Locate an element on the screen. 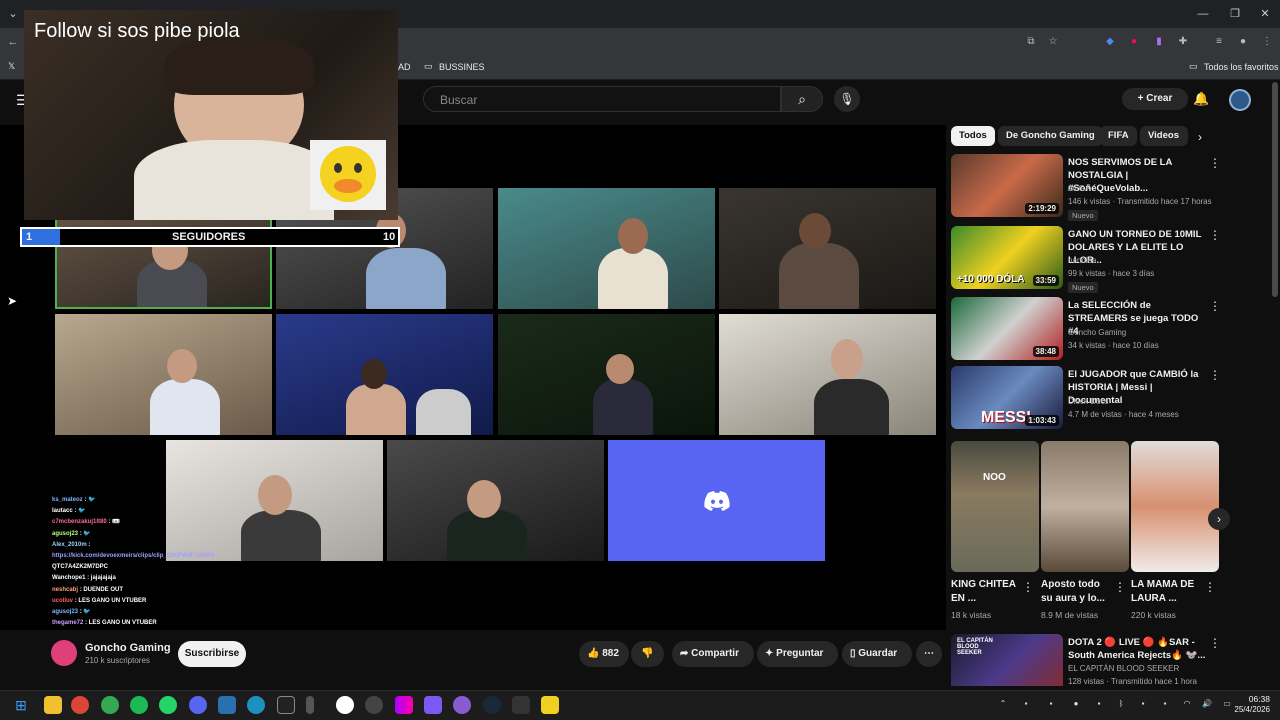 The image size is (1280, 720). file-explorer-icon is located at coordinates (53, 705).